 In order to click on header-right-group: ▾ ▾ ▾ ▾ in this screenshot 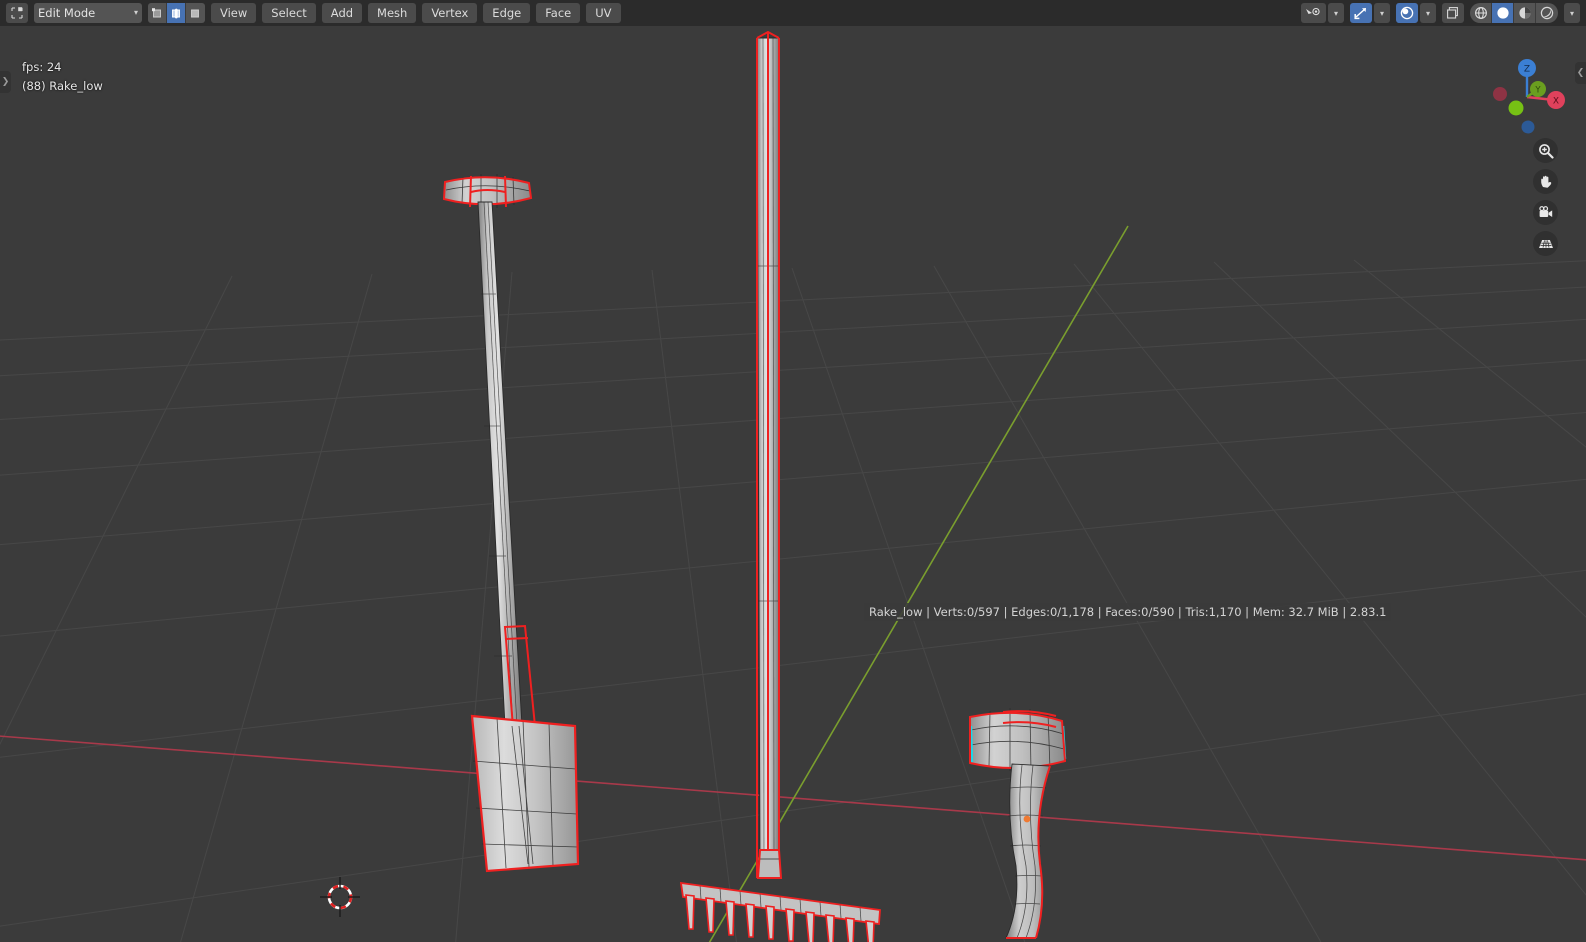, I will do `click(1440, 13)`.